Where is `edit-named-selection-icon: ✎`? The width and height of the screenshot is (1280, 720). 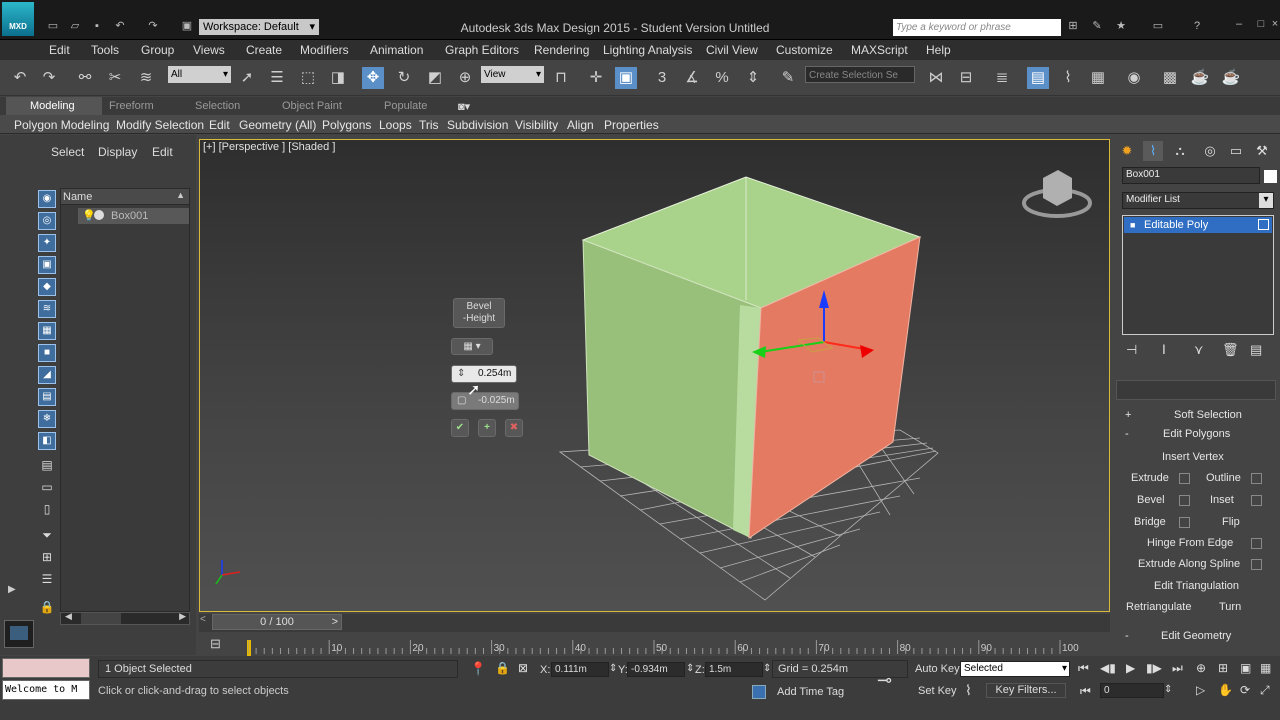
edit-named-selection-icon: ✎ is located at coordinates (788, 78).